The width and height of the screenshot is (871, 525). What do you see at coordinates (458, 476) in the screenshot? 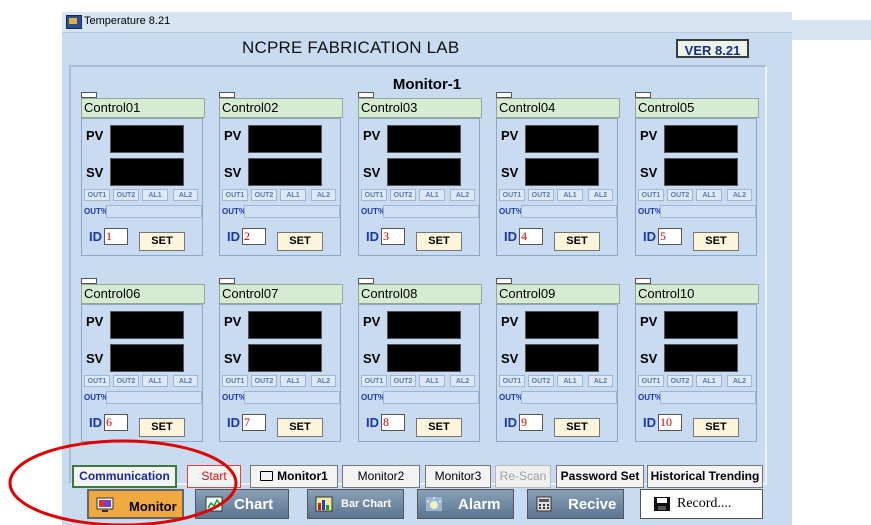
I see `monitor3-button: Monitor3` at bounding box center [458, 476].